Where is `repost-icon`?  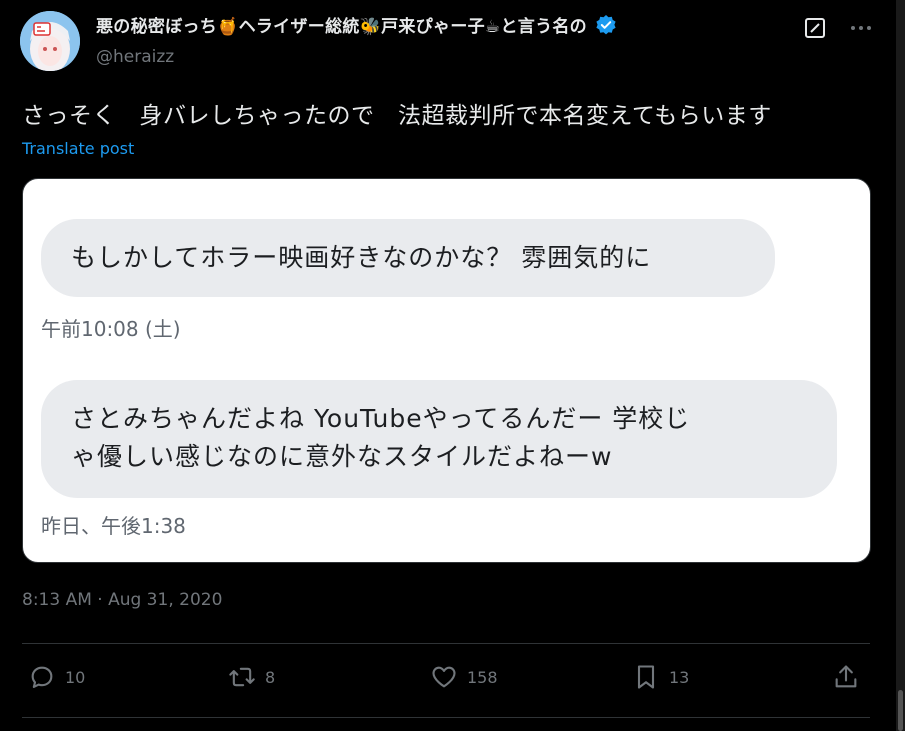
repost-icon is located at coordinates (242, 677).